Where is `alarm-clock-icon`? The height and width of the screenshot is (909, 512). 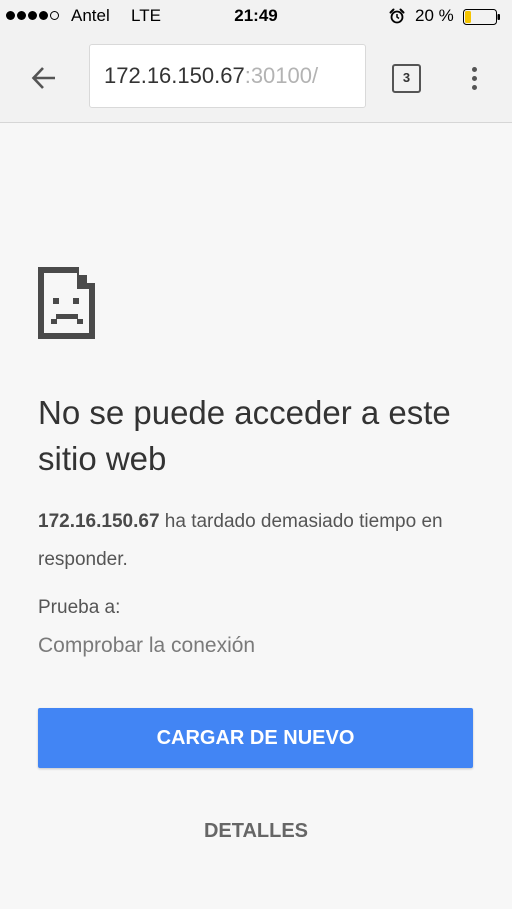 alarm-clock-icon is located at coordinates (397, 16).